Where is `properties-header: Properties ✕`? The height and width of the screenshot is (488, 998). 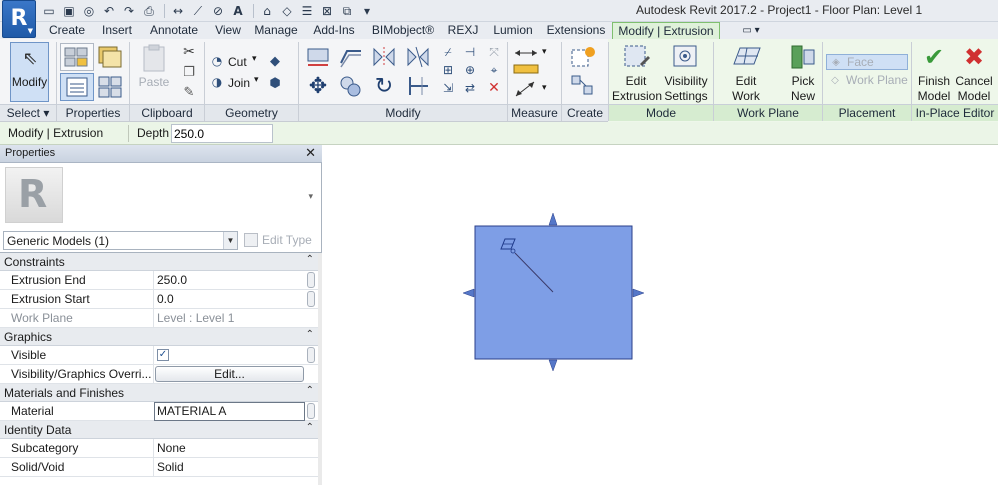
properties-header: Properties ✕ is located at coordinates (161, 154).